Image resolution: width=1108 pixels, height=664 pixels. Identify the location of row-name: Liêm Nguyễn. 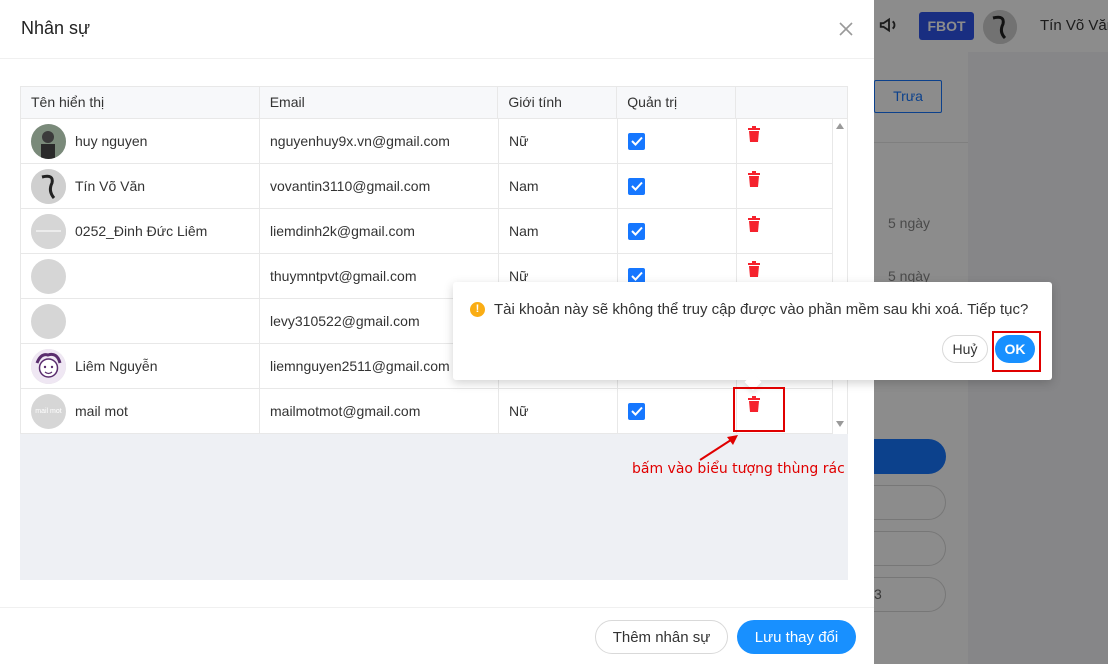
(116, 366).